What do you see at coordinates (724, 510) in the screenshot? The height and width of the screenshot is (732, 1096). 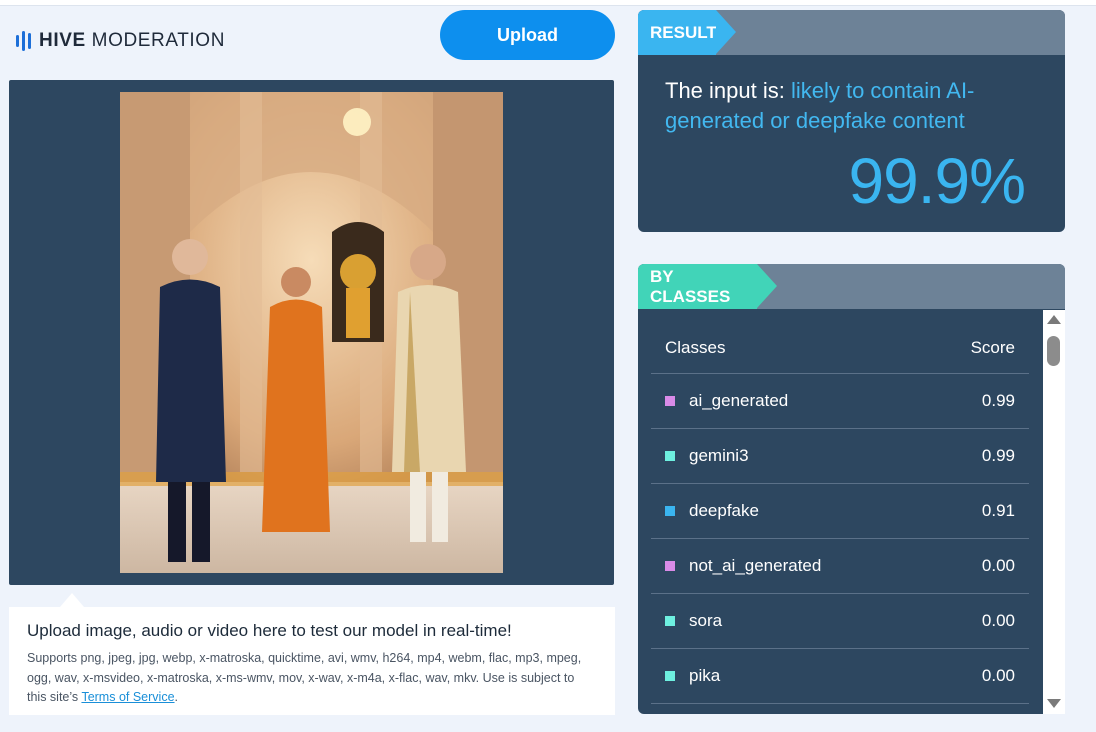 I see `class-name: deepfake` at bounding box center [724, 510].